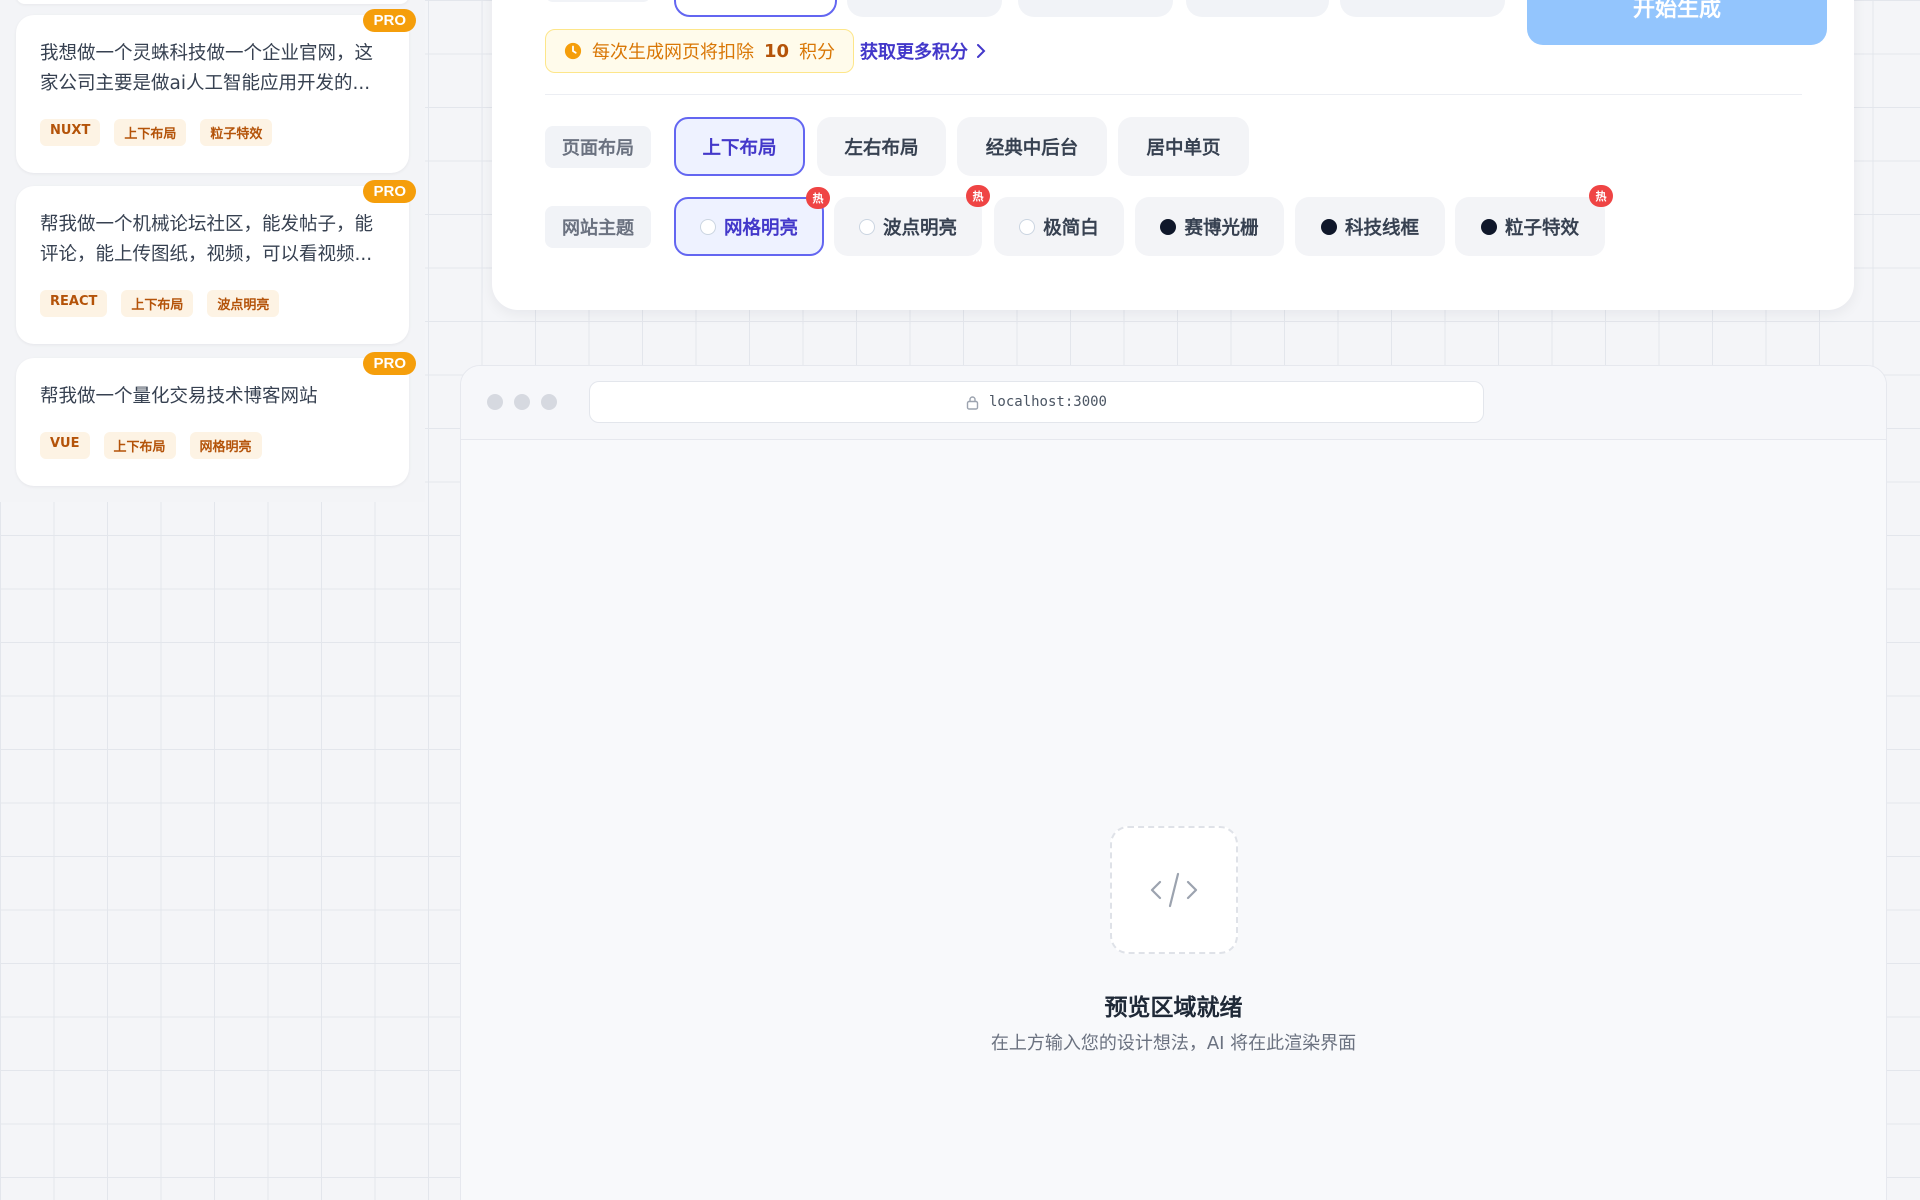  I want to click on layout-option-top-bottom: 上下布局, so click(739, 146).